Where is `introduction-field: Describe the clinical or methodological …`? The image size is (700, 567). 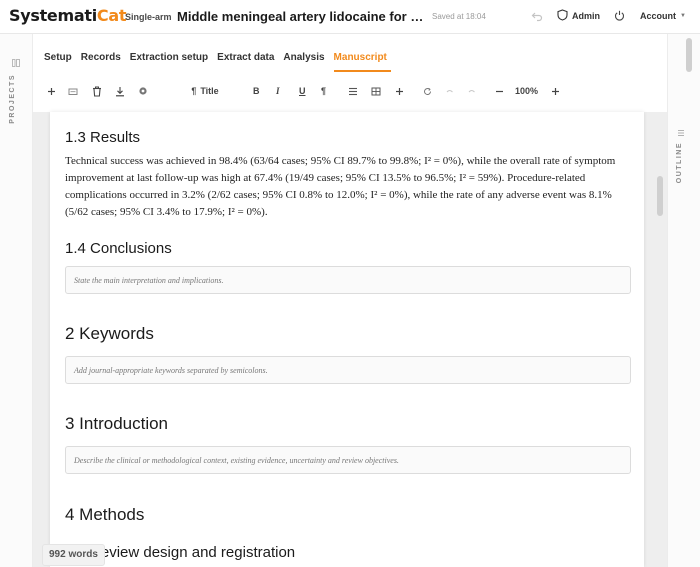
introduction-field: Describe the clinical or methodological … is located at coordinates (348, 460).